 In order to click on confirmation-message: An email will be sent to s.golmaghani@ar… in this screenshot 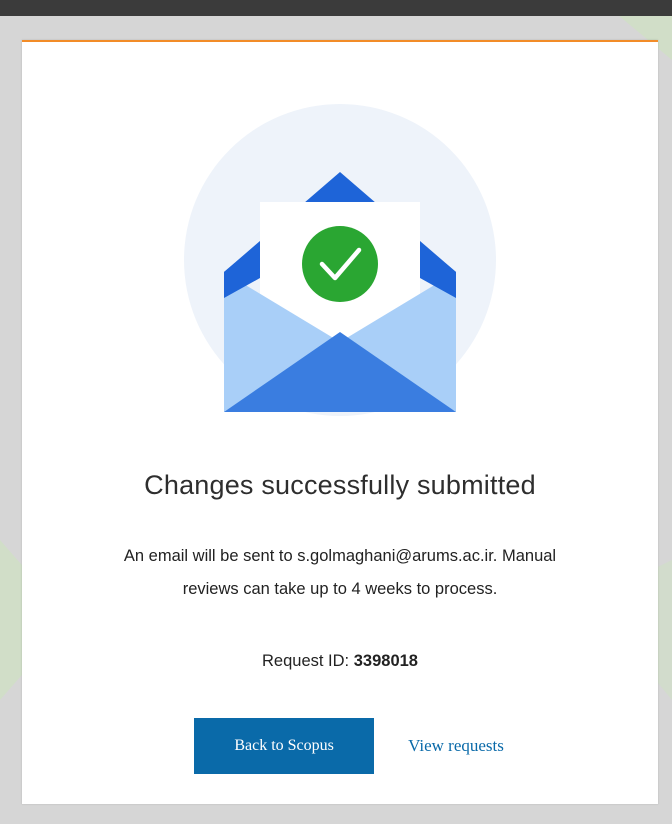, I will do `click(340, 573)`.